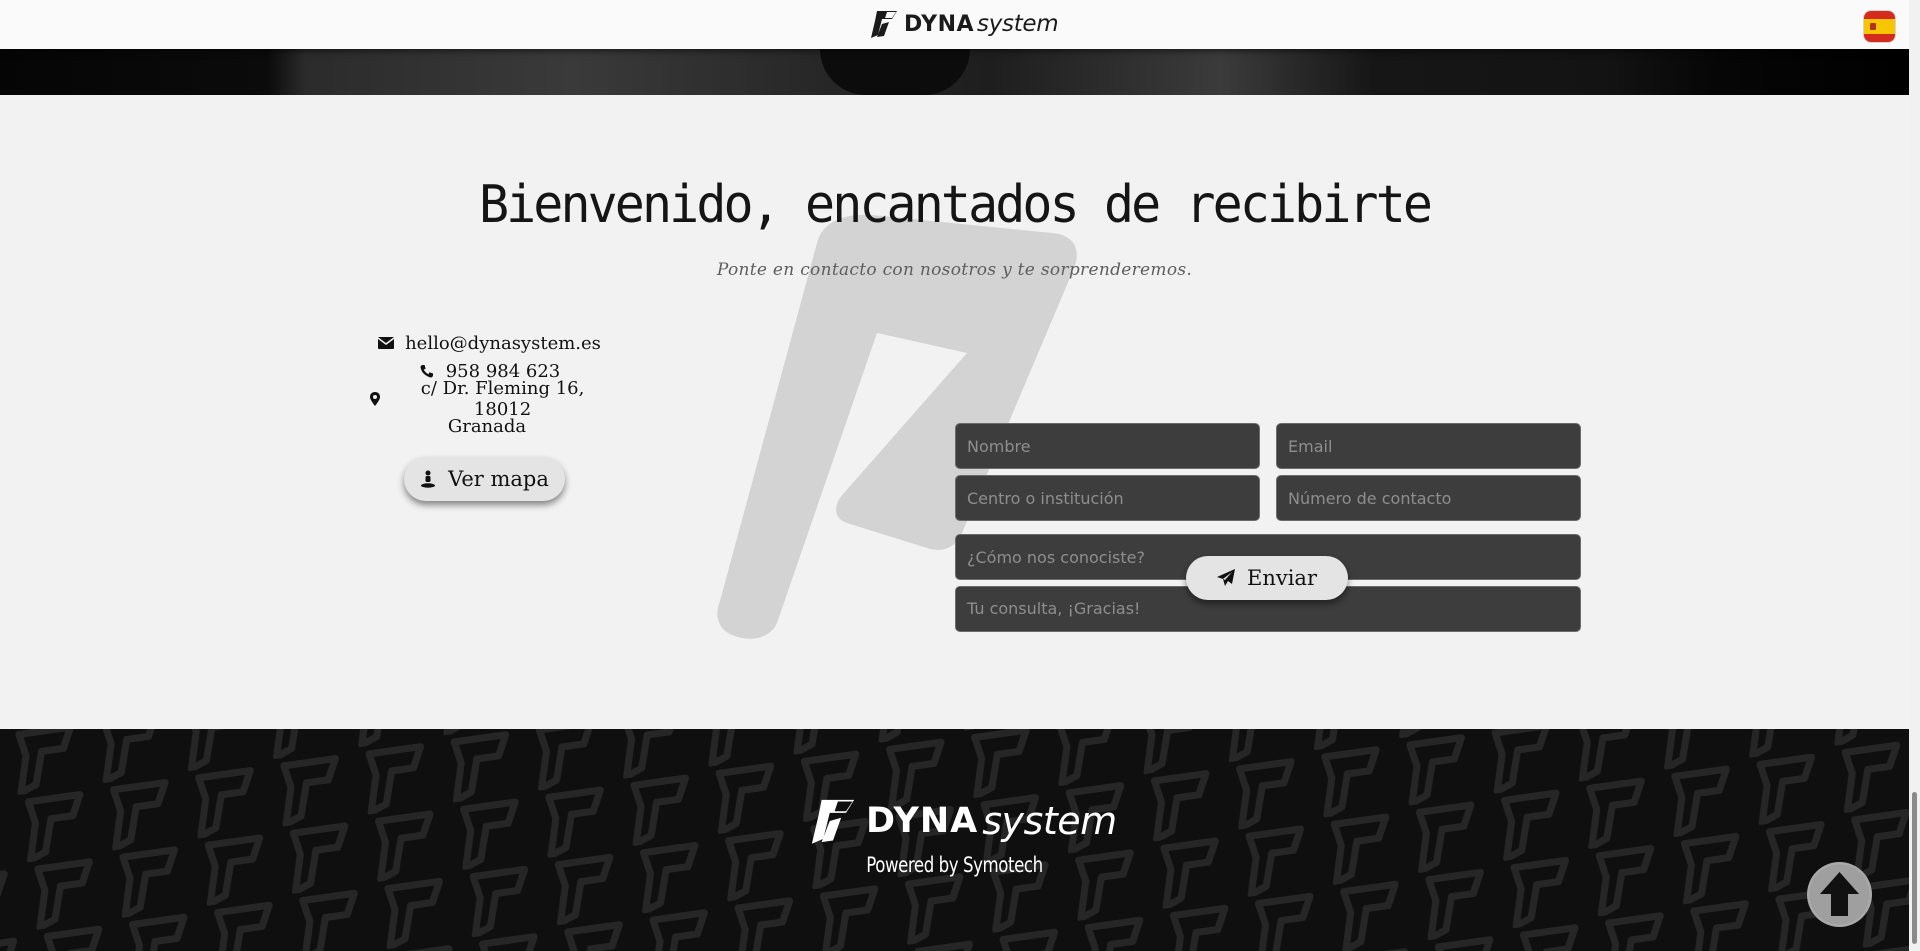 This screenshot has width=1920, height=951. What do you see at coordinates (1914, 475) in the screenshot?
I see `page-scrollbar` at bounding box center [1914, 475].